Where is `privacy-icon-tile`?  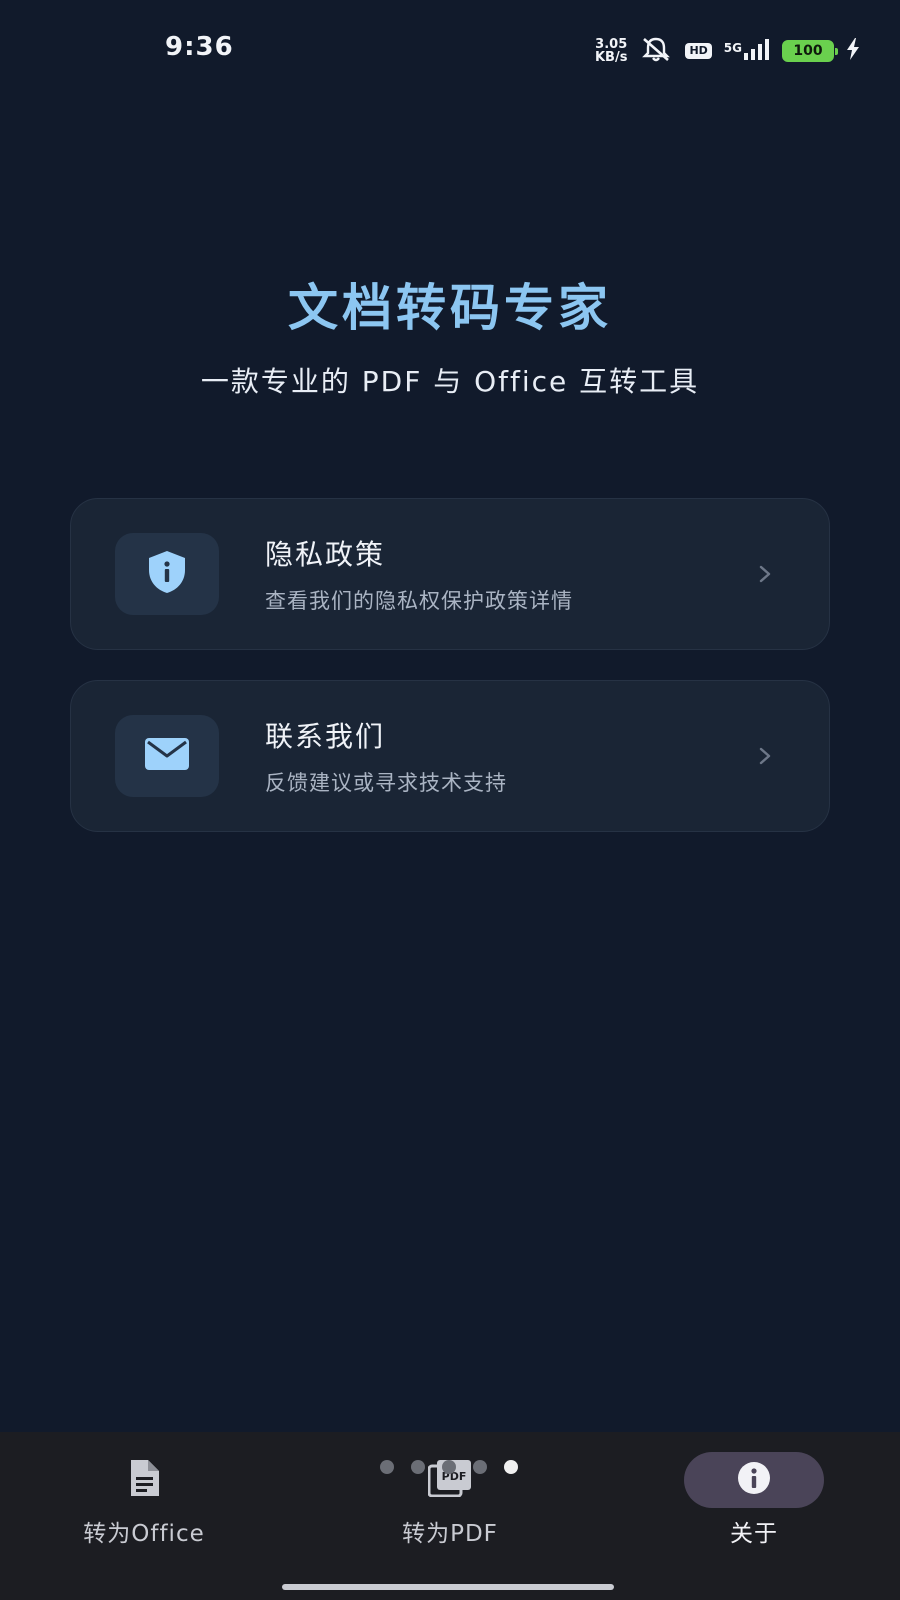 privacy-icon-tile is located at coordinates (167, 574).